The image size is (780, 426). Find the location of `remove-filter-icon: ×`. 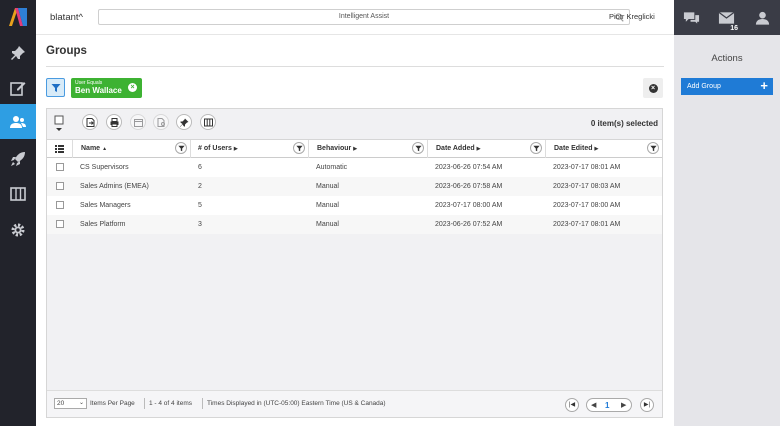

remove-filter-icon: × is located at coordinates (132, 87).